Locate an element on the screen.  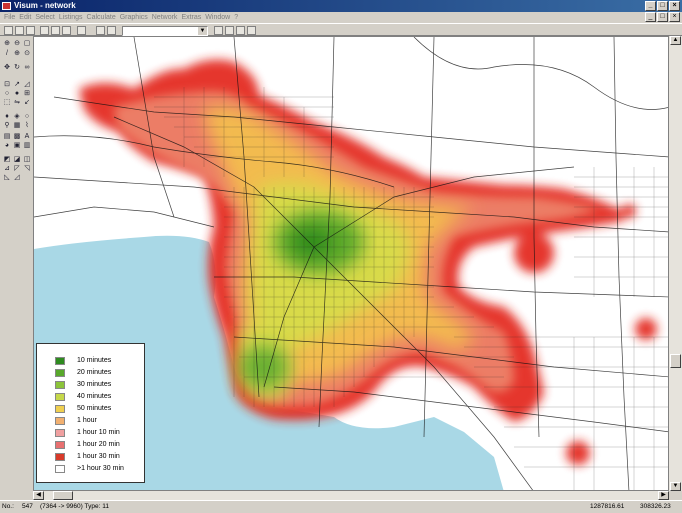
legend-item: 40 minutes is located at coordinates (83, 396).